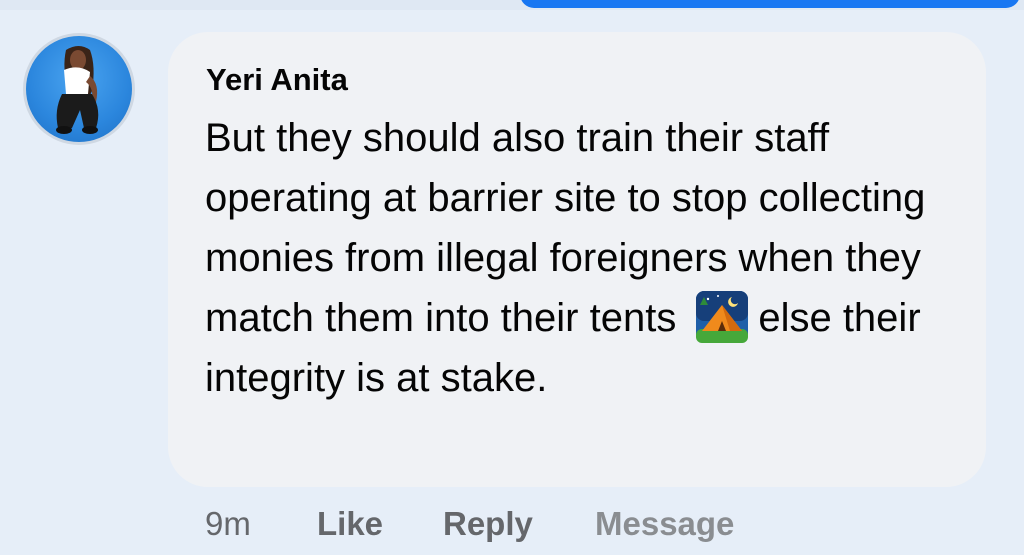 This screenshot has width=1024, height=555. What do you see at coordinates (350, 524) in the screenshot?
I see `like-button: Like` at bounding box center [350, 524].